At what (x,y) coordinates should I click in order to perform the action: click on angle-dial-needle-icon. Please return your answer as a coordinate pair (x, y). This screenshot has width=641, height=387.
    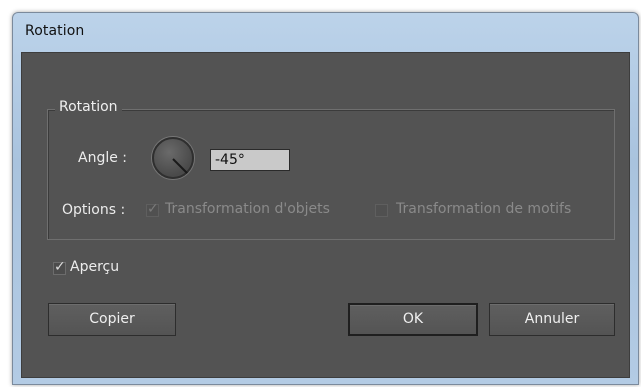
    Looking at the image, I should click on (180, 166).